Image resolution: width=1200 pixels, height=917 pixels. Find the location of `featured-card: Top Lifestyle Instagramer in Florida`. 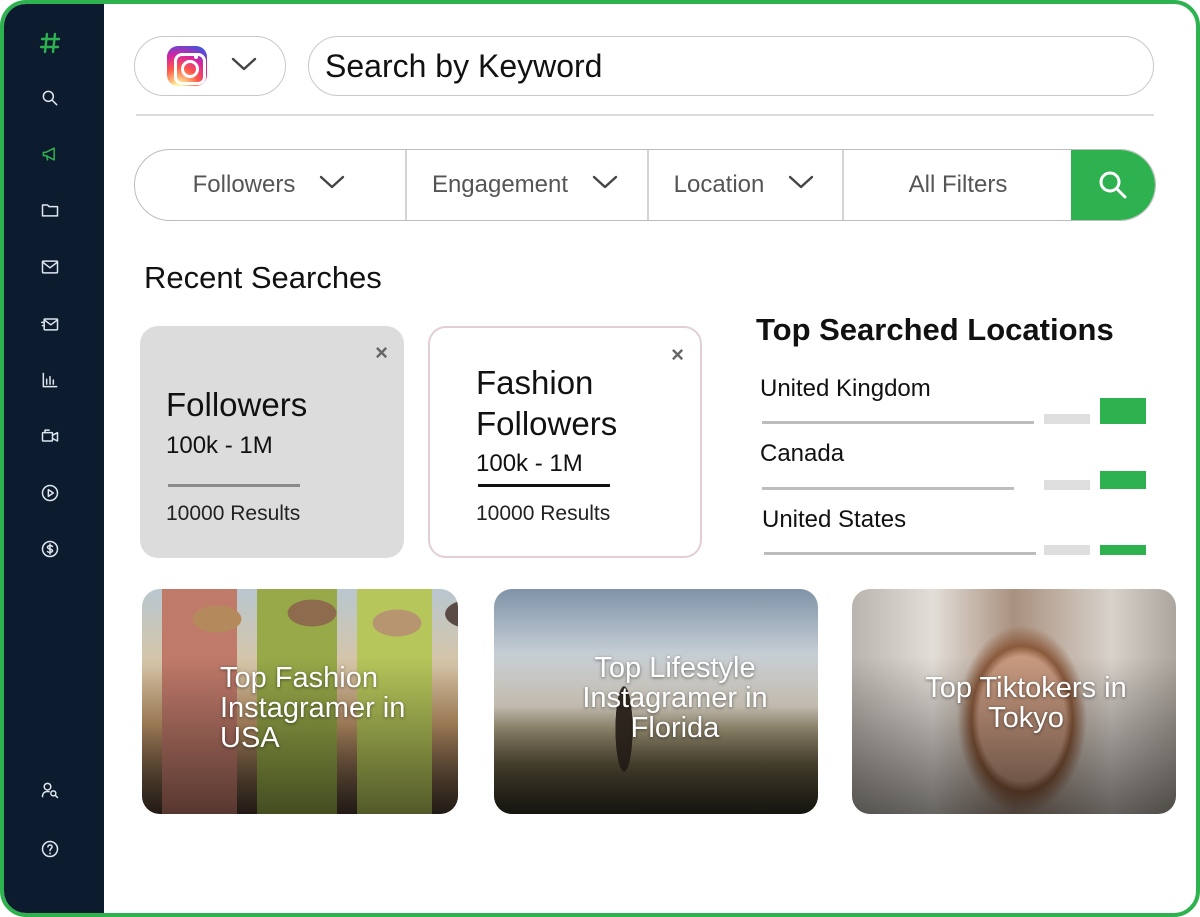

featured-card: Top Lifestyle Instagramer in Florida is located at coordinates (656, 701).